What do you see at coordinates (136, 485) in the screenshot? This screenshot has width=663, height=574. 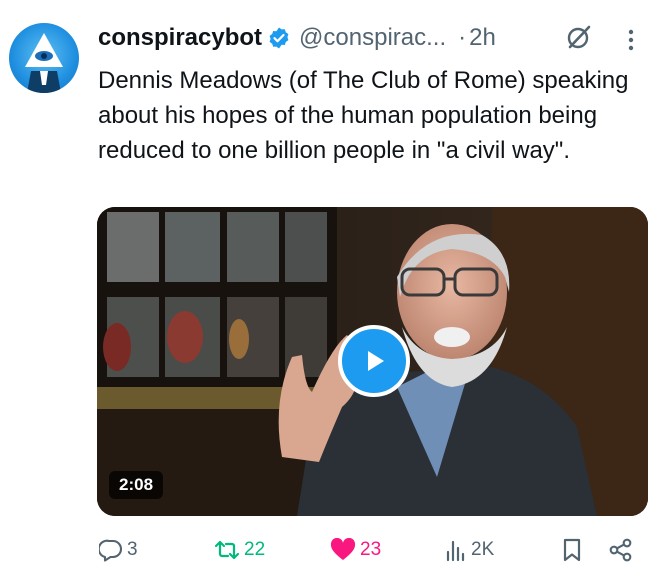 I see `video-duration: 2:08` at bounding box center [136, 485].